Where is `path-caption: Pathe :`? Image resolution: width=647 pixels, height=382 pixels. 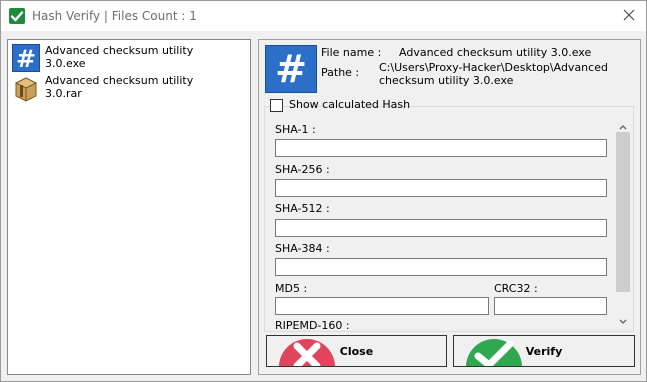
path-caption: Pathe : is located at coordinates (340, 72).